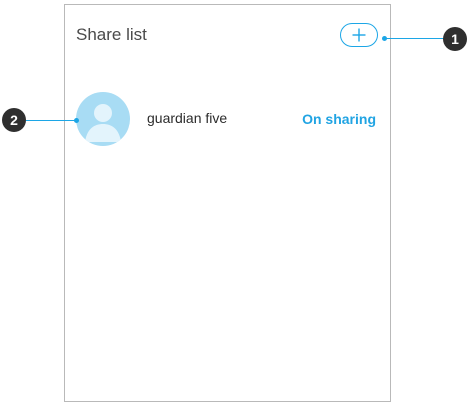 Image resolution: width=468 pixels, height=404 pixels. What do you see at coordinates (103, 119) in the screenshot?
I see `user-avatar-icon` at bounding box center [103, 119].